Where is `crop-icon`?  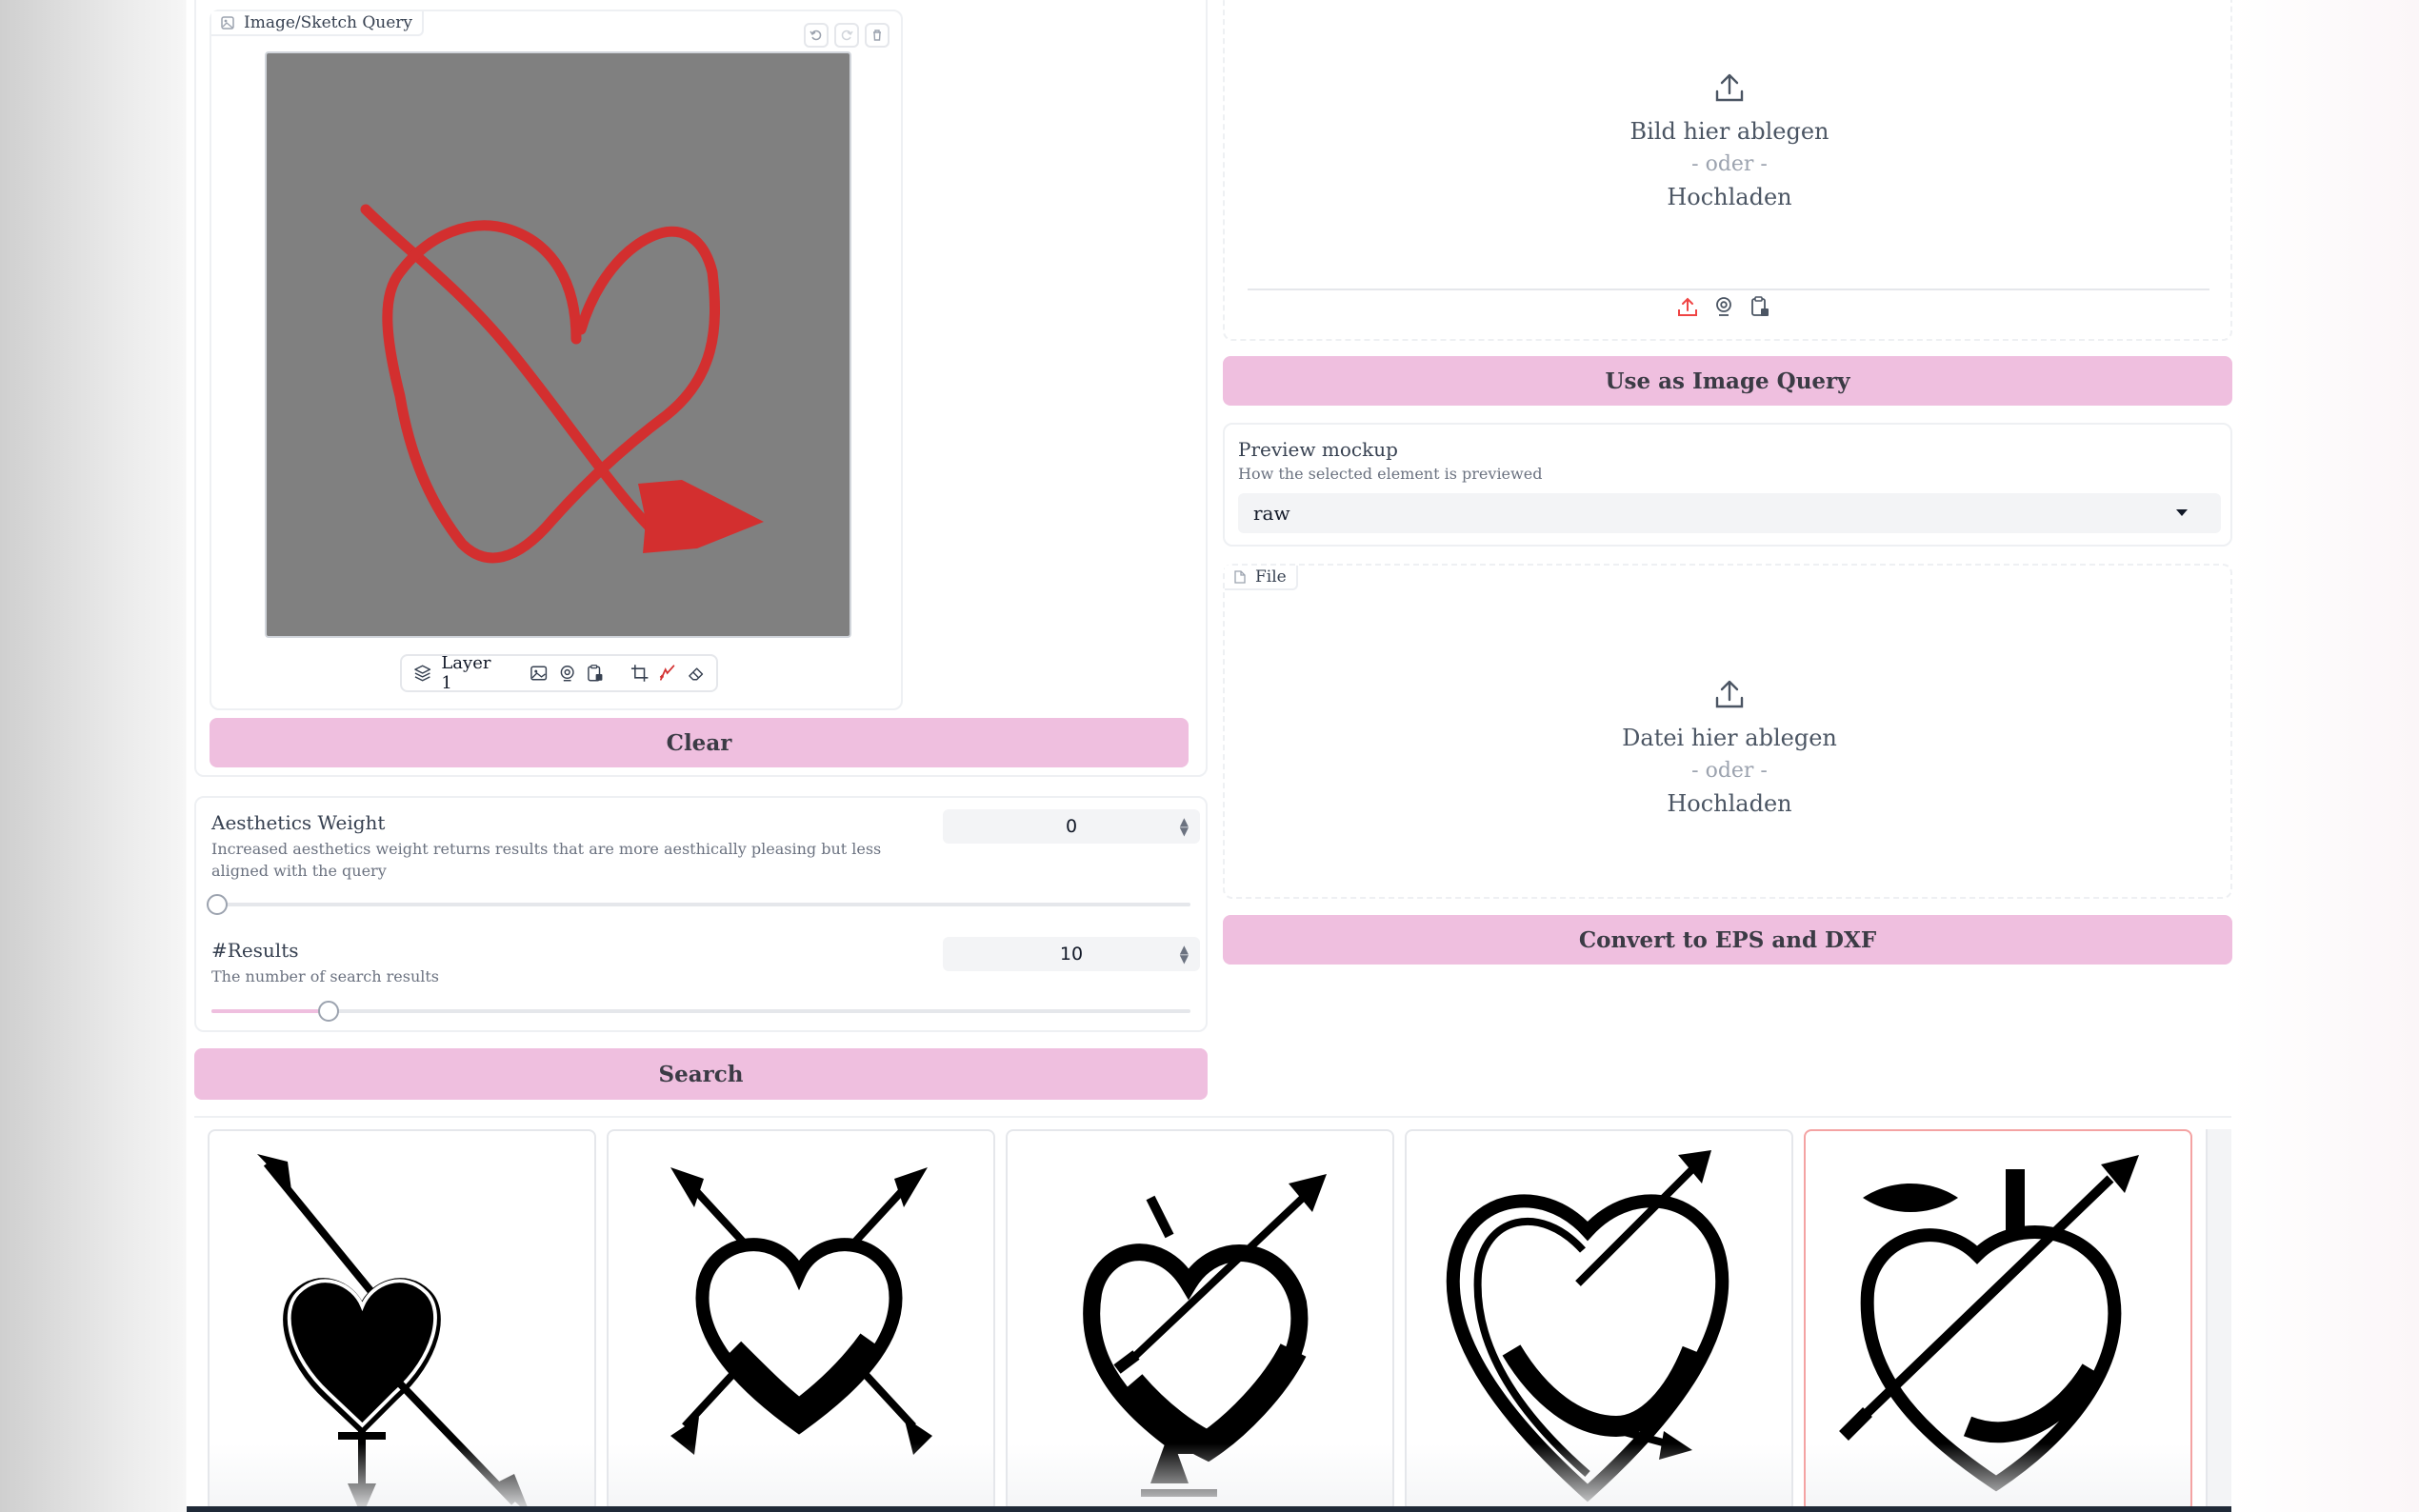 crop-icon is located at coordinates (639, 673).